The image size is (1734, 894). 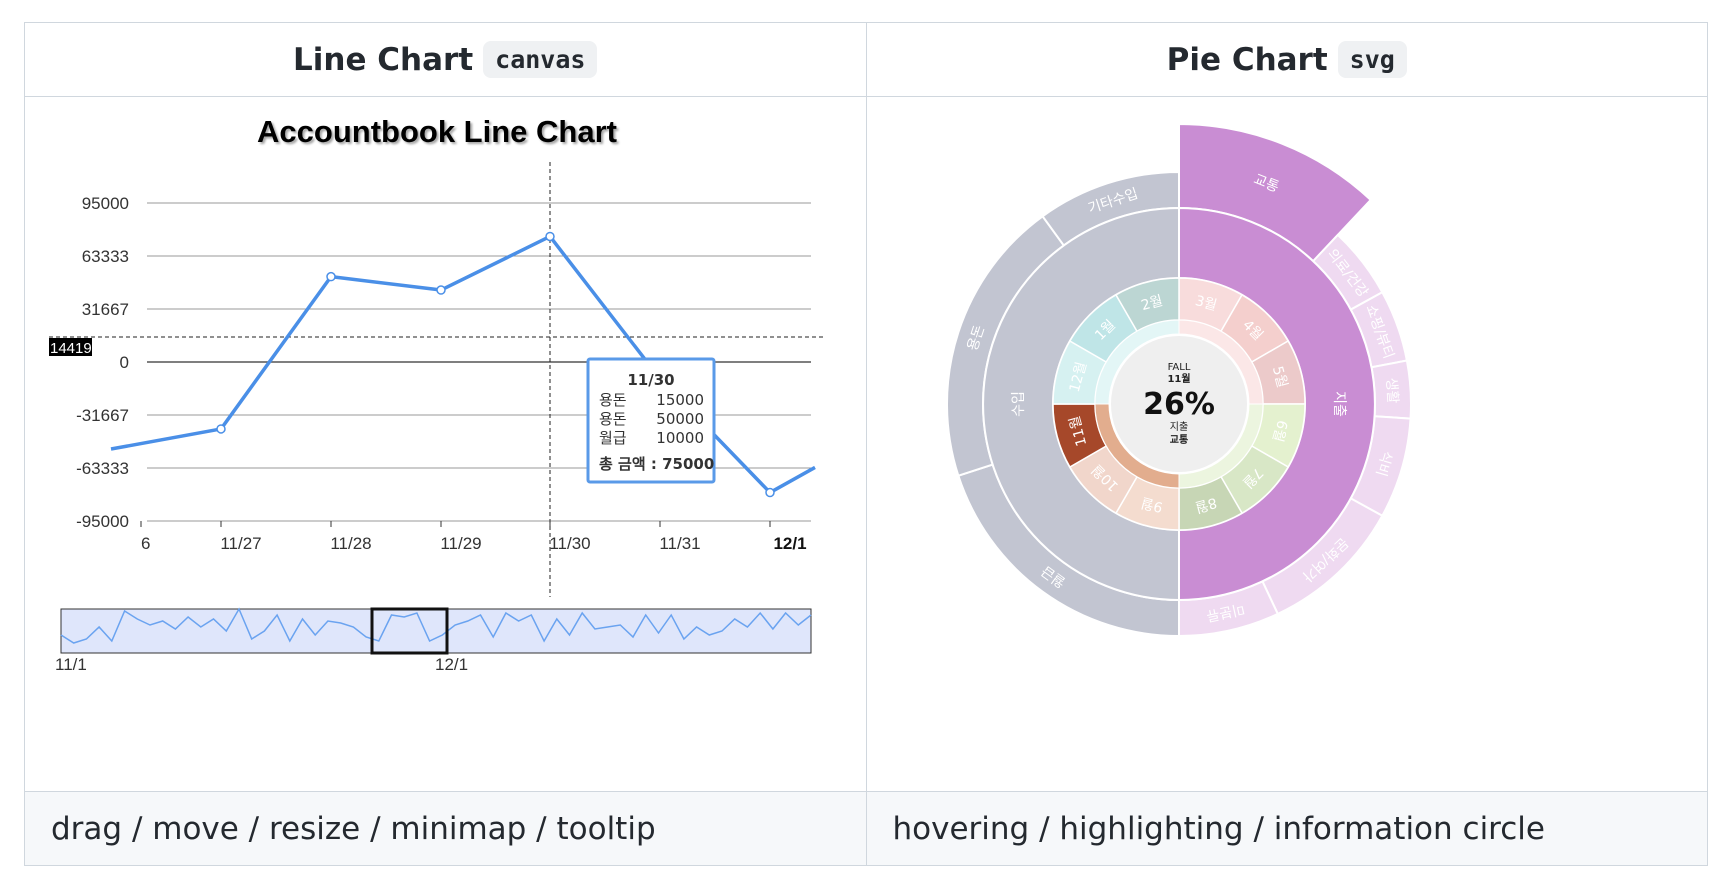 I want to click on info-kind: 지출, so click(x=1178, y=427).